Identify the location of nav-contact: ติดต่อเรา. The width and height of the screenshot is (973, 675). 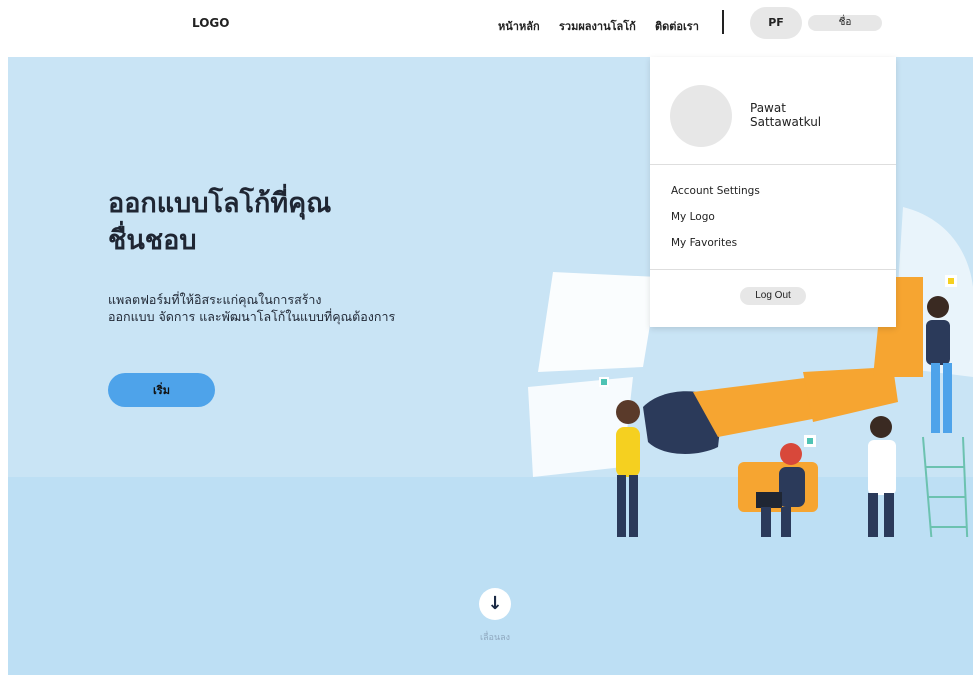
(677, 26).